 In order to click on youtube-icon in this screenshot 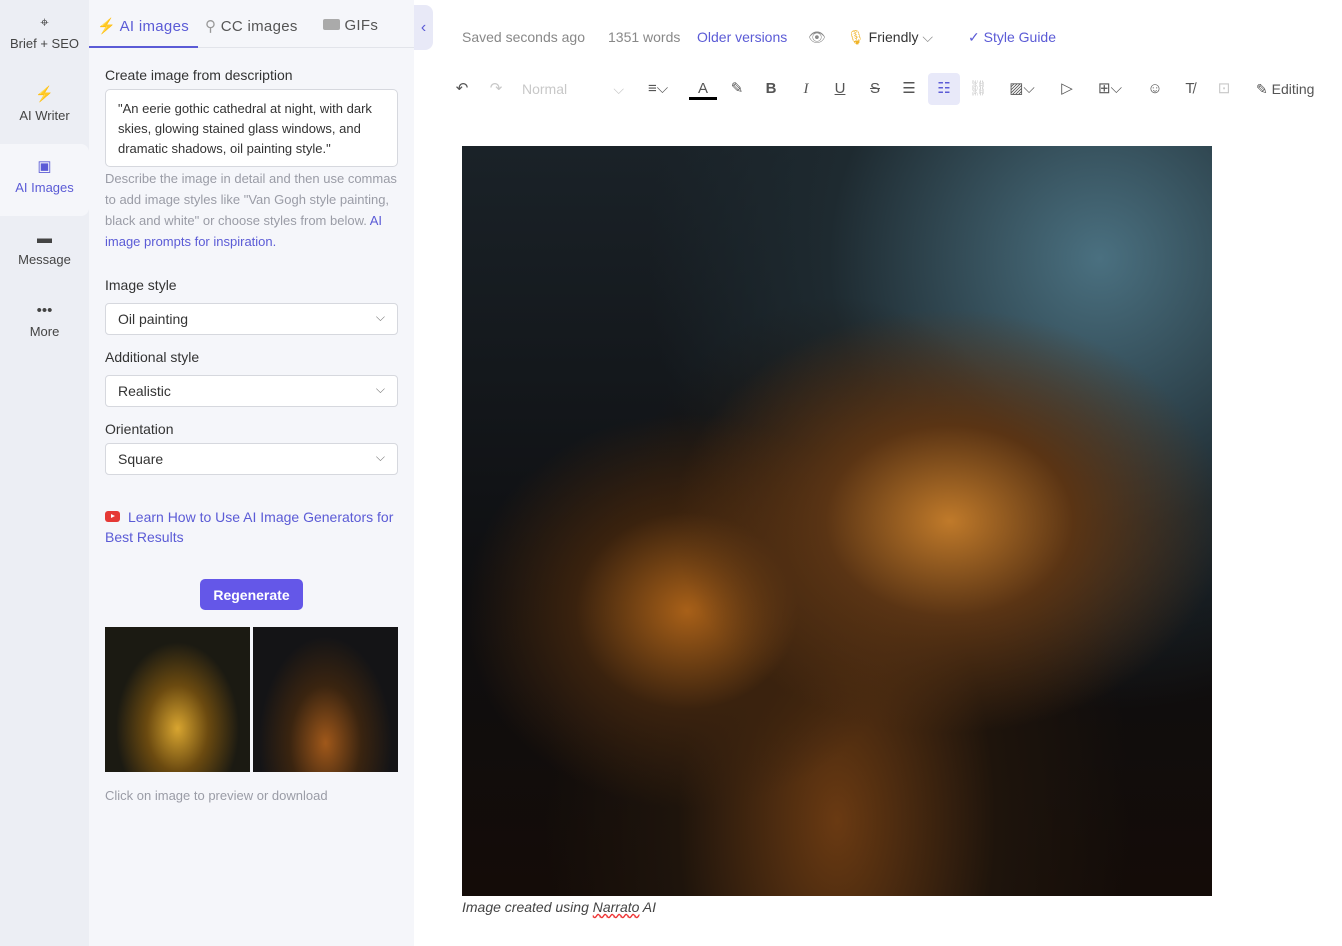, I will do `click(112, 516)`.